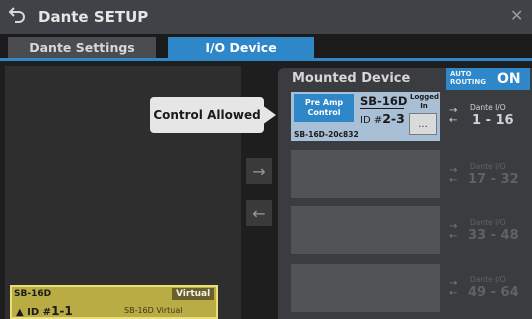 Image resolution: width=532 pixels, height=319 pixels. Describe the element at coordinates (241, 47) in the screenshot. I see `tab-io-device: I/O Device` at that location.